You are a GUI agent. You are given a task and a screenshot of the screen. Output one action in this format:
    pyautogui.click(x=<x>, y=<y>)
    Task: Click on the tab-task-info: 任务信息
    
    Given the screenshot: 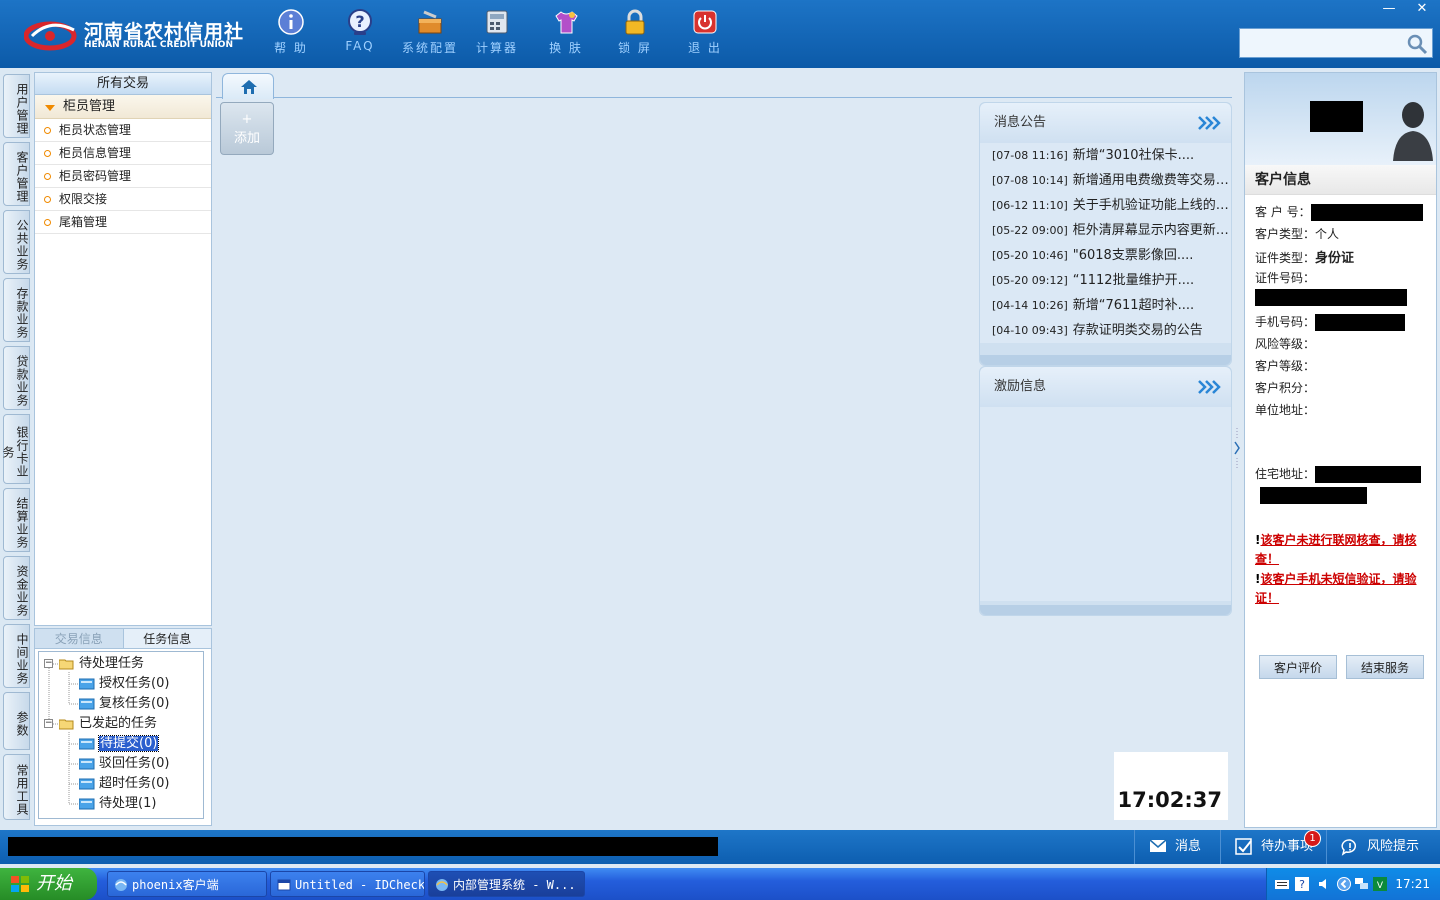 What is the action you would take?
    pyautogui.click(x=166, y=638)
    